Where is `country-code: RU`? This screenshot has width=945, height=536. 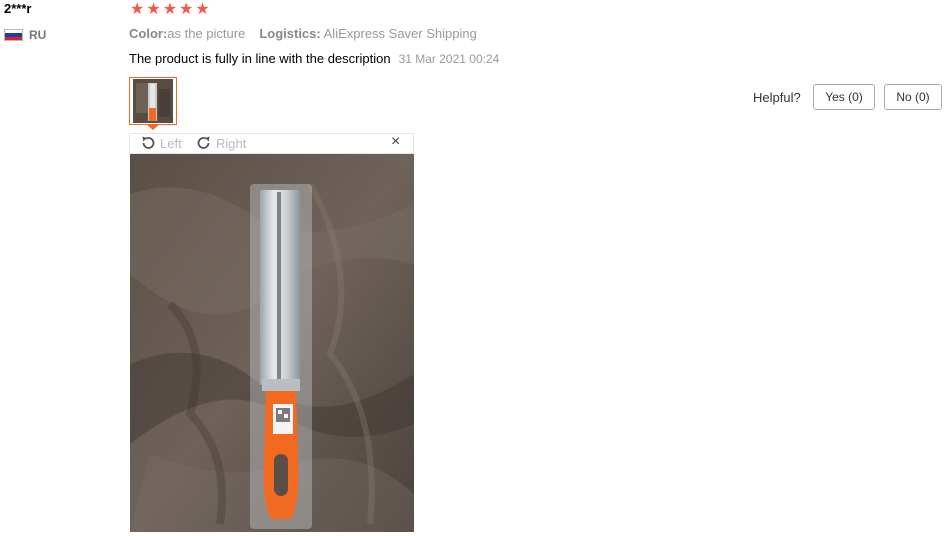 country-code: RU is located at coordinates (38, 35).